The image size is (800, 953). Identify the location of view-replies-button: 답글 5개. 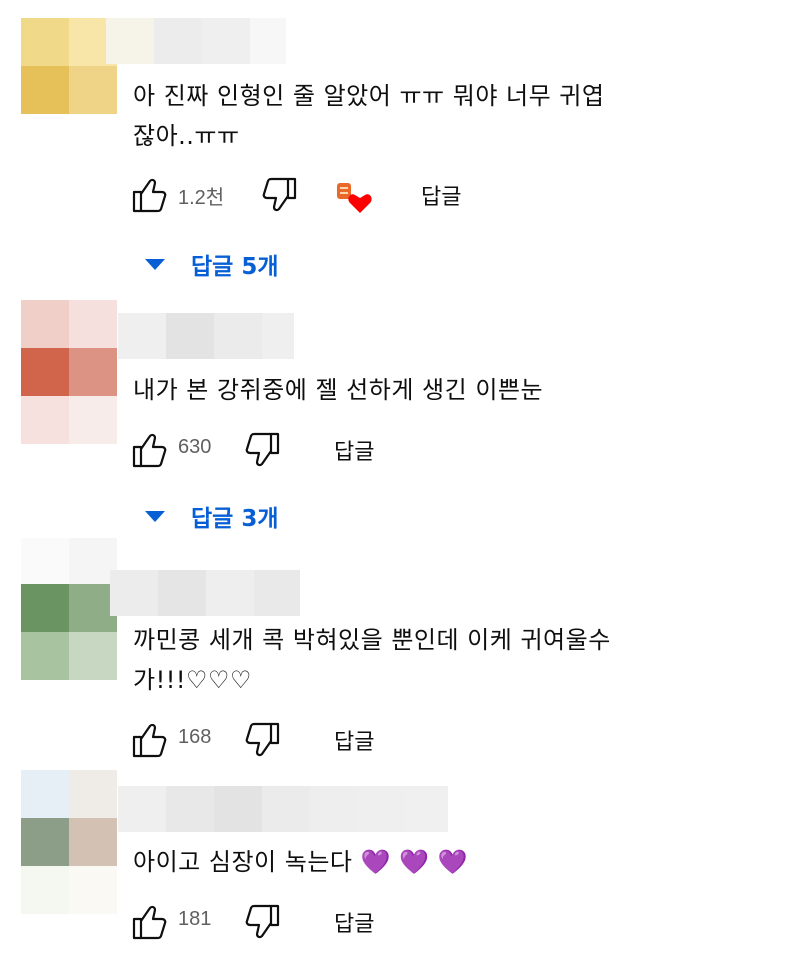
(212, 264).